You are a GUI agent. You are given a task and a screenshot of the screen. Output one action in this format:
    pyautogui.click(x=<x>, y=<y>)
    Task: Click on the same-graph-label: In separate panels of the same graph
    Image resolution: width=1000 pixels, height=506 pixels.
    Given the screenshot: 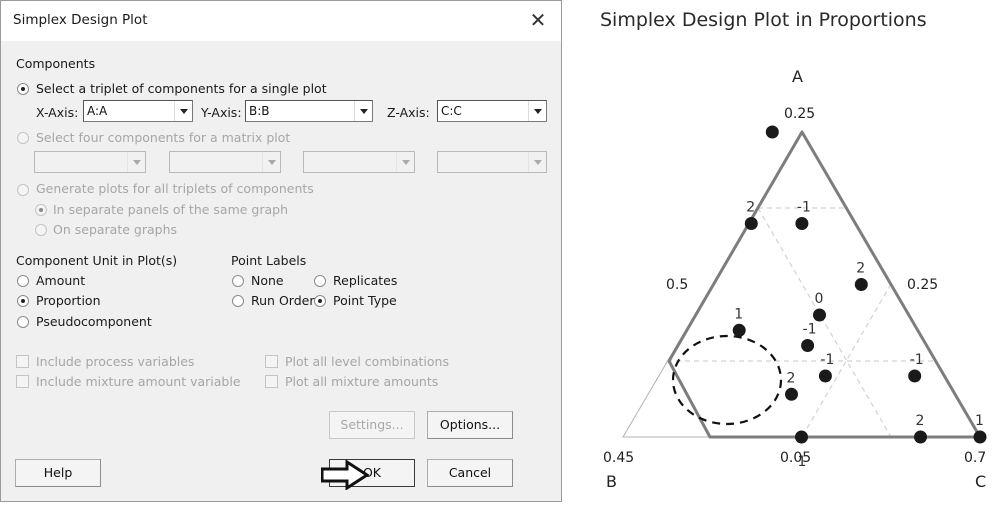 What is the action you would take?
    pyautogui.click(x=171, y=209)
    